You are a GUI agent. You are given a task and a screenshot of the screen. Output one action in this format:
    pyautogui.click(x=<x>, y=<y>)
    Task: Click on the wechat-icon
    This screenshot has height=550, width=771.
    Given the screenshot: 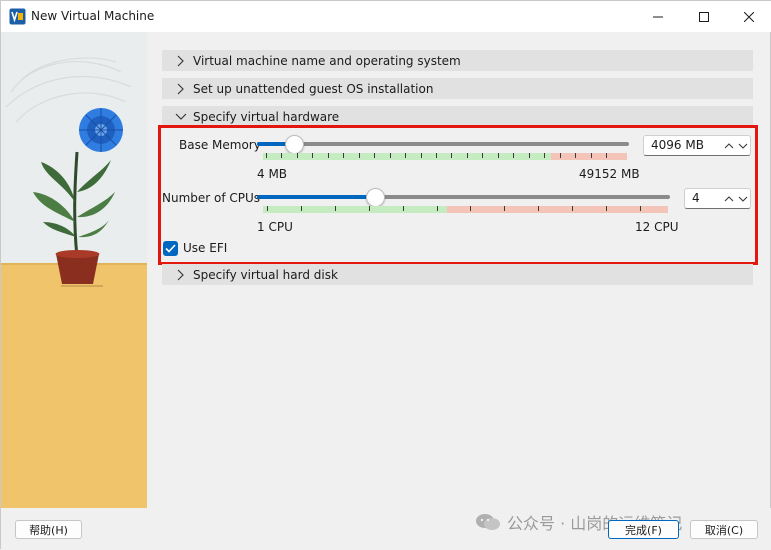 What is the action you would take?
    pyautogui.click(x=488, y=522)
    